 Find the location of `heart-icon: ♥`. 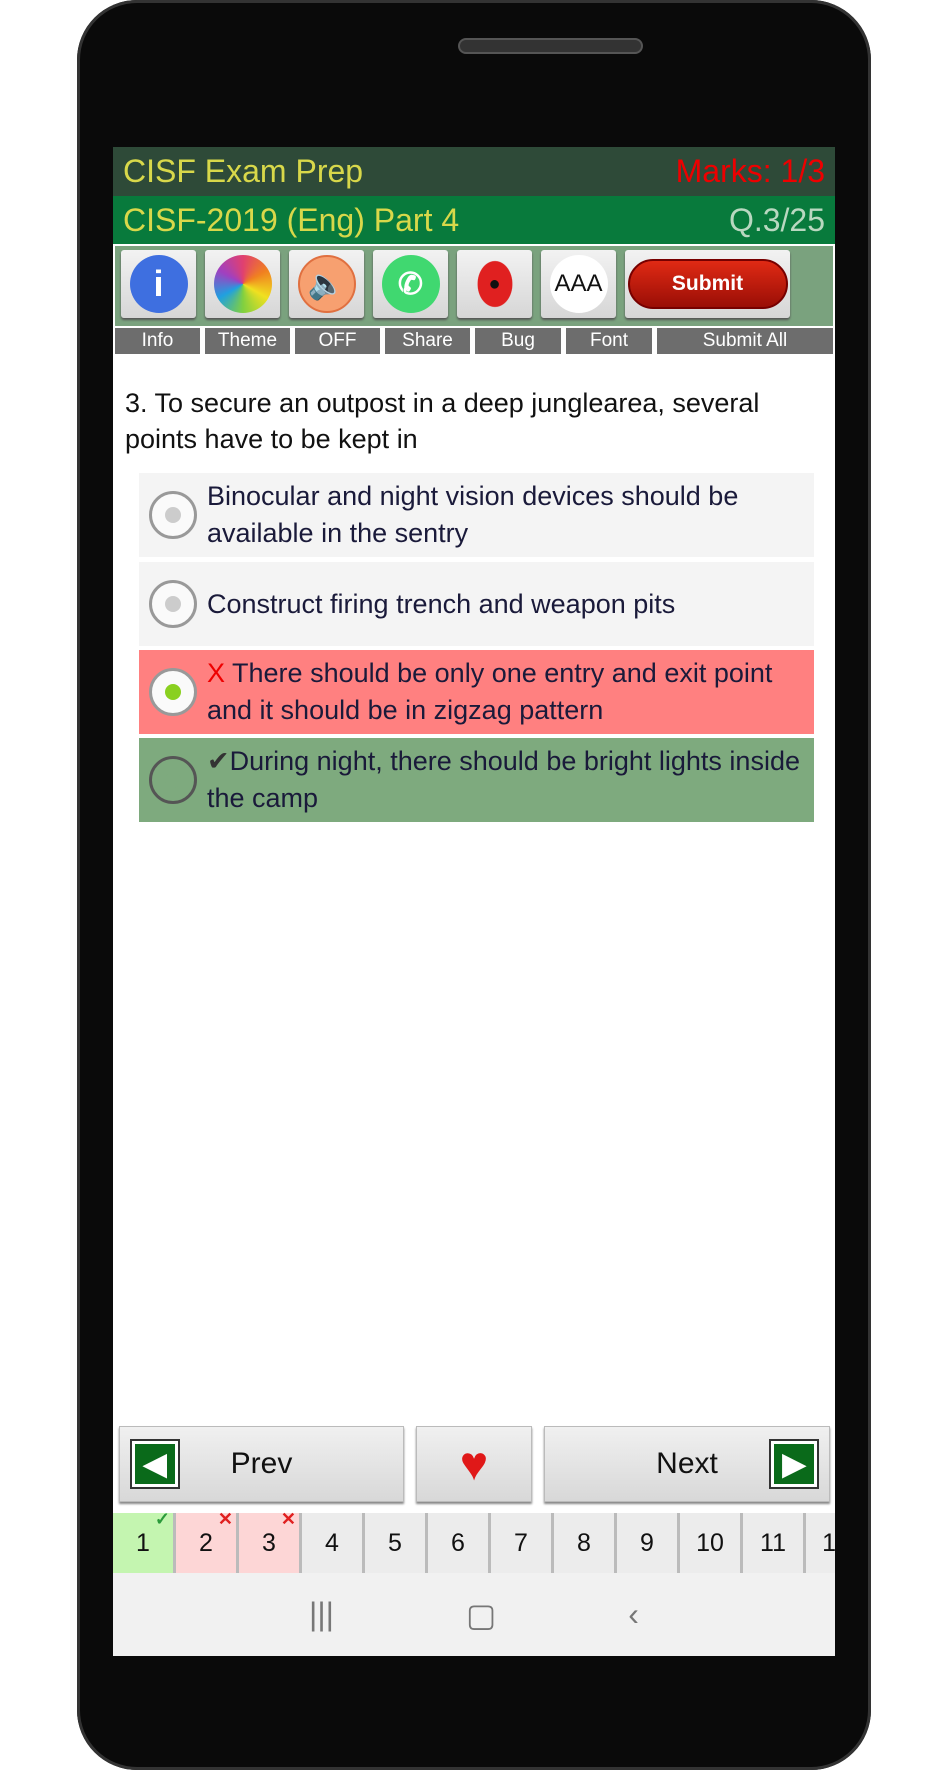

heart-icon: ♥ is located at coordinates (474, 1464).